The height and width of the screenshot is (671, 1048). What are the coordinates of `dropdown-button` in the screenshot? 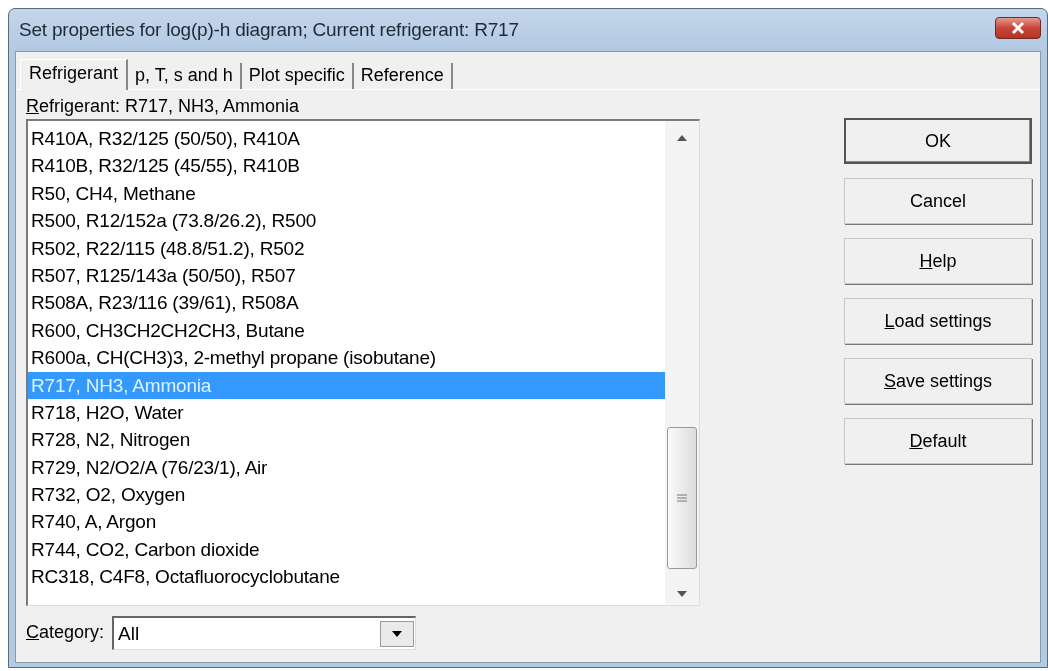 It's located at (397, 633).